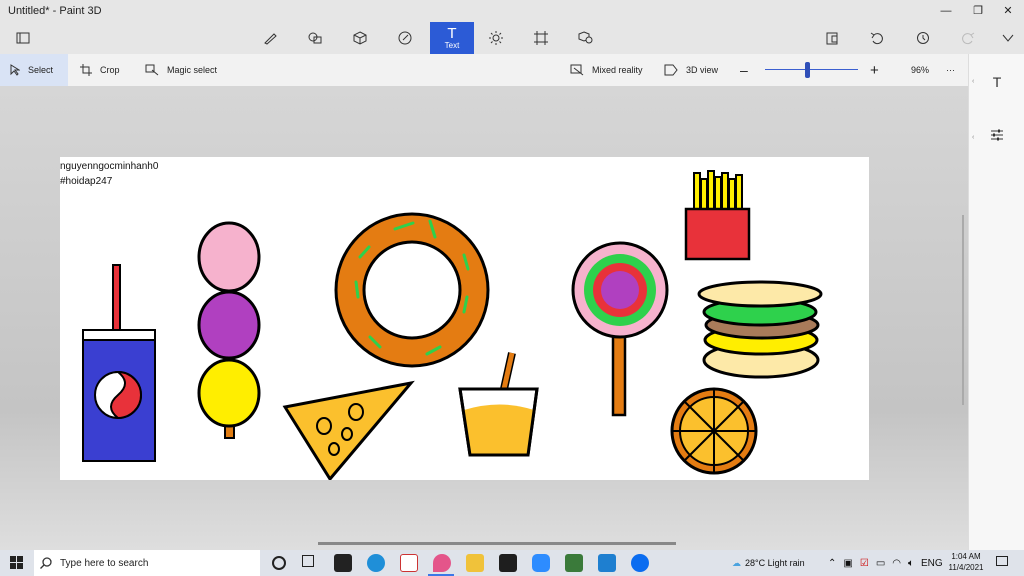  Describe the element at coordinates (932, 563) in the screenshot. I see `language-indicator: ENG` at that location.